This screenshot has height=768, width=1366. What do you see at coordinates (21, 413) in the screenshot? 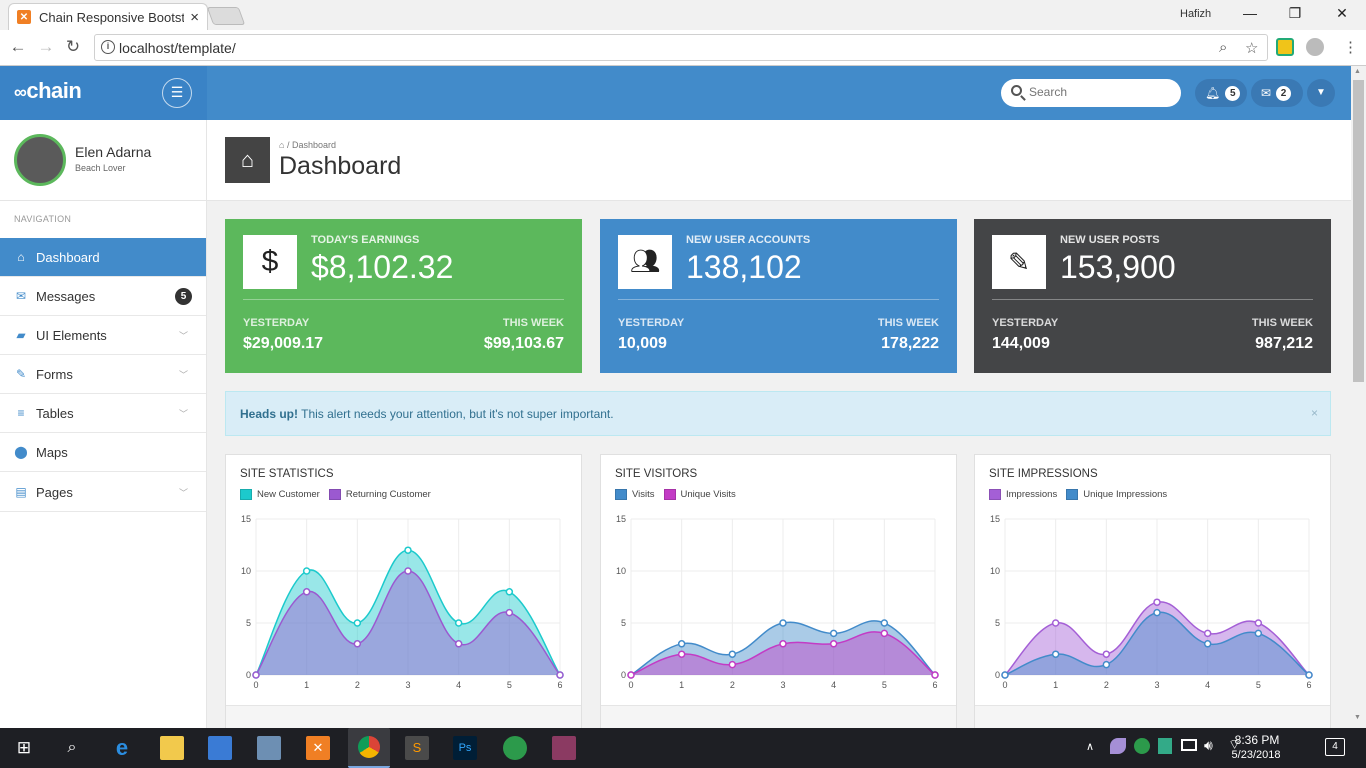
I see `list-icon: ≡` at bounding box center [21, 413].